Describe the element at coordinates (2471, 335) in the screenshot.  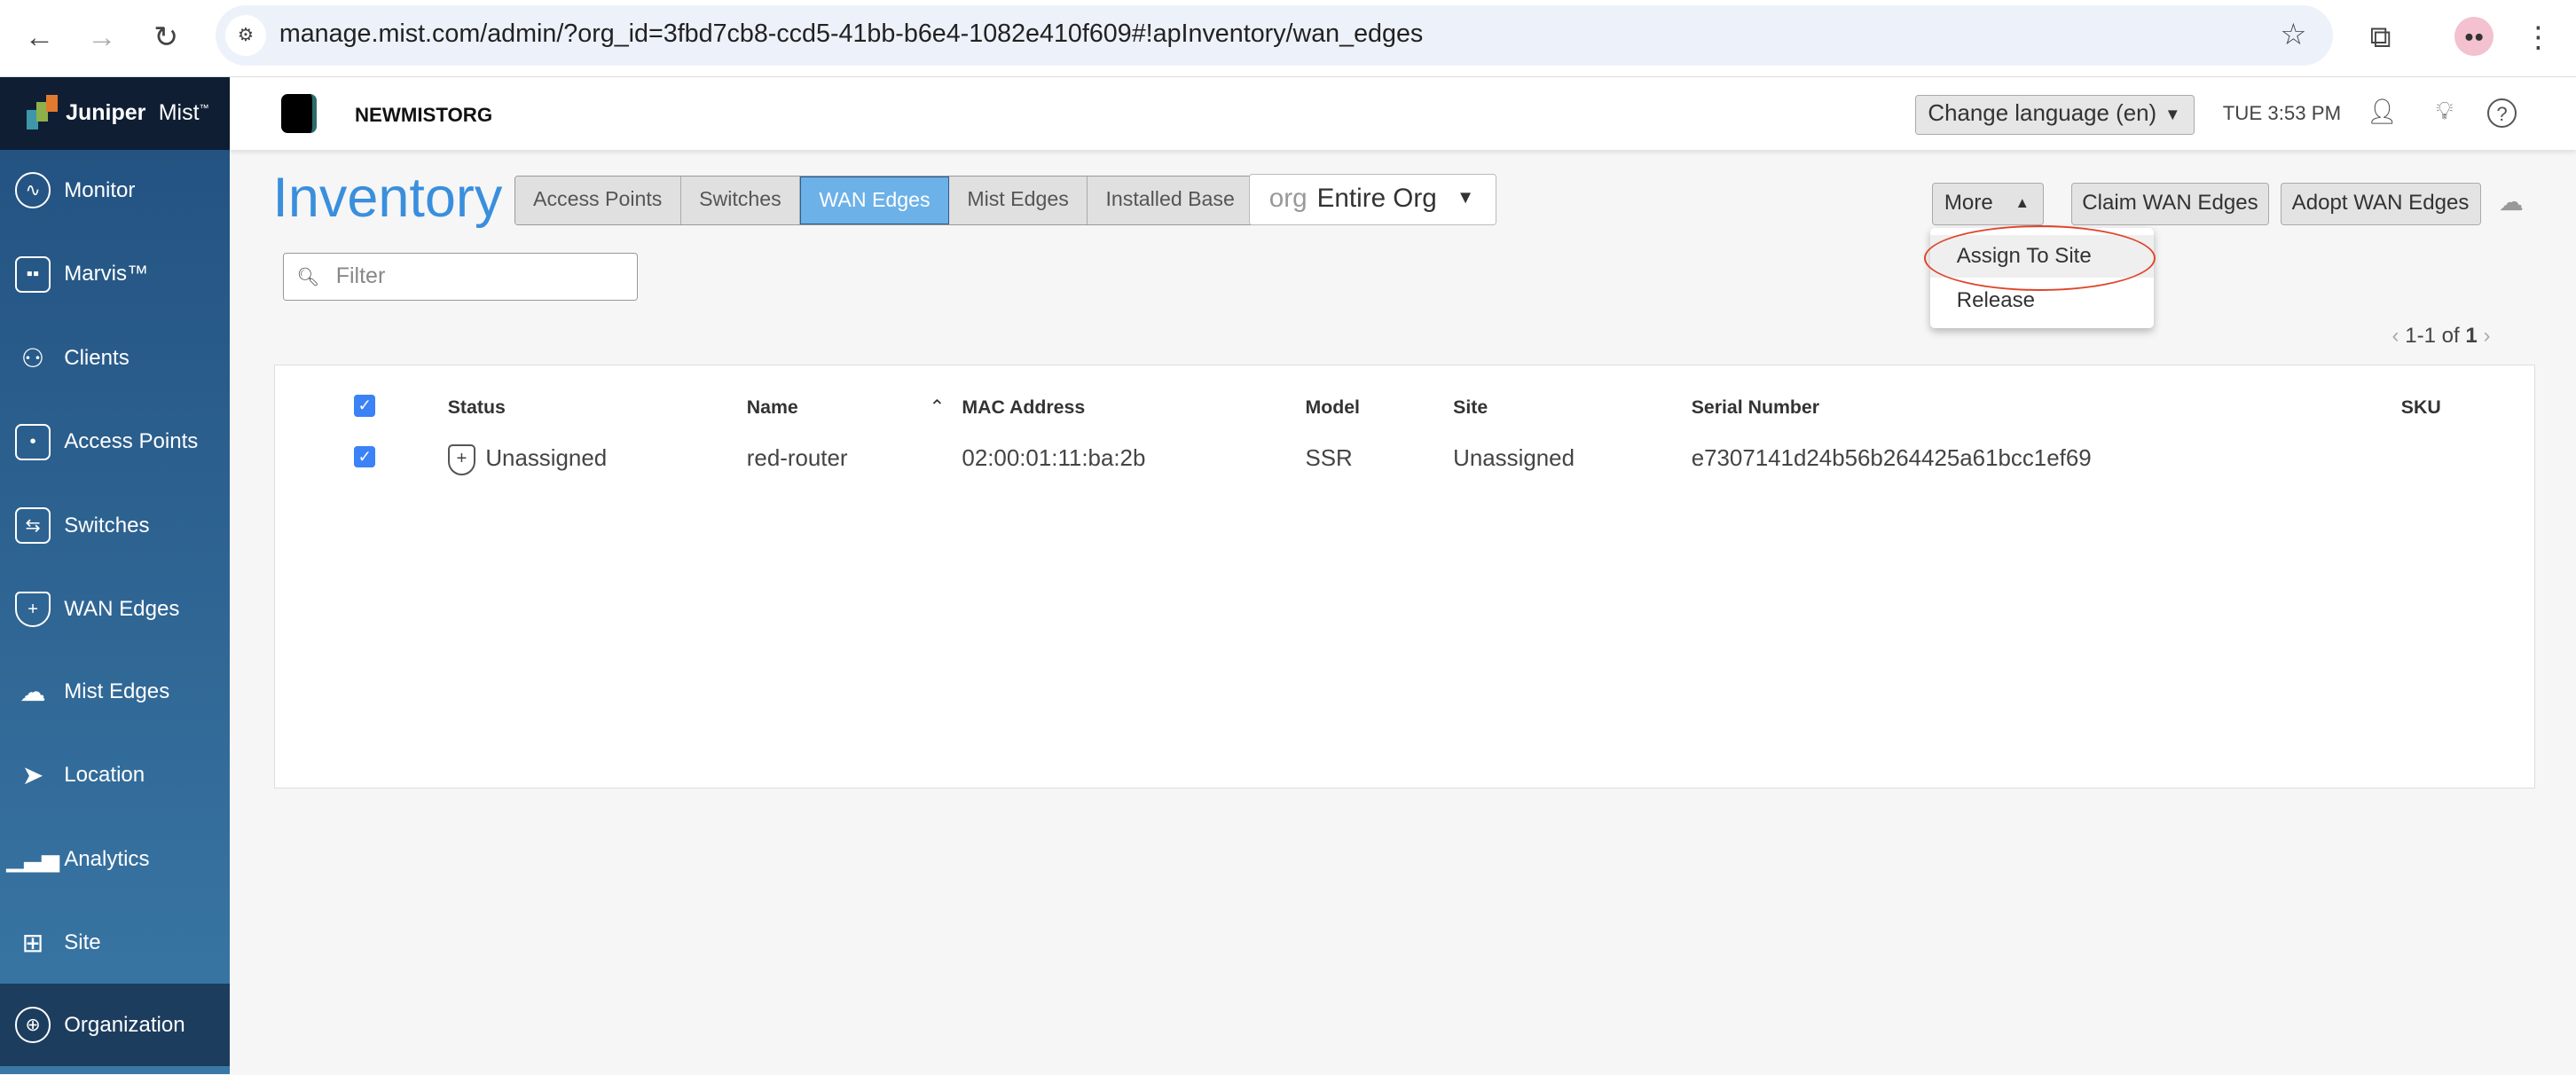
I see `pager-total: 1` at that location.